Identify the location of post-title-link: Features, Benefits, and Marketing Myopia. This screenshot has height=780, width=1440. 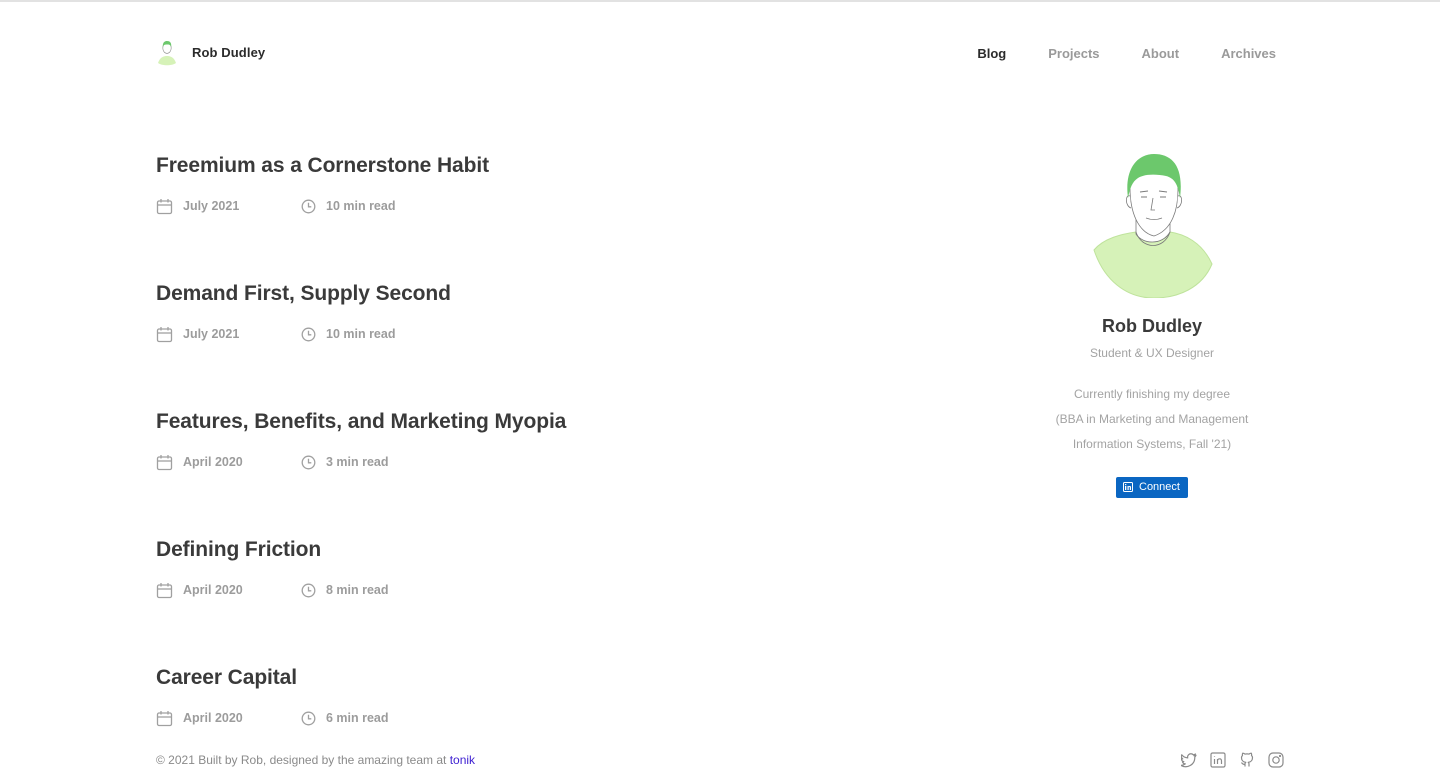
(361, 422).